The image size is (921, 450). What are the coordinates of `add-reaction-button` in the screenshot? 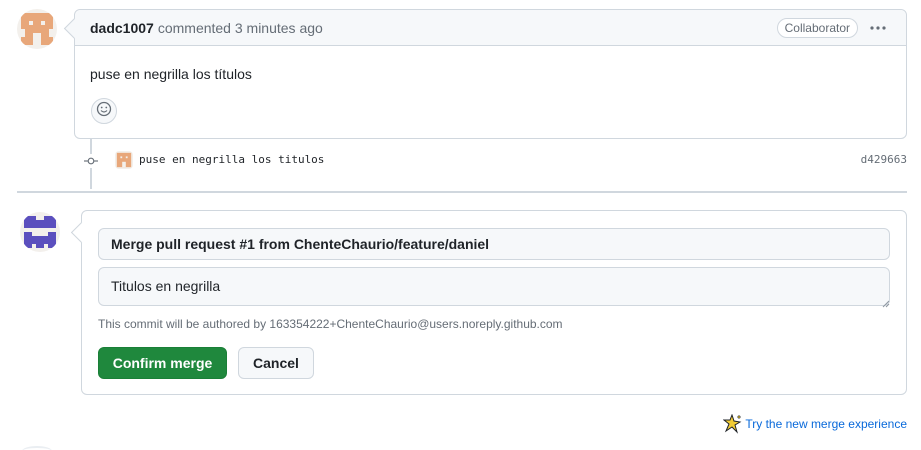 It's located at (104, 111).